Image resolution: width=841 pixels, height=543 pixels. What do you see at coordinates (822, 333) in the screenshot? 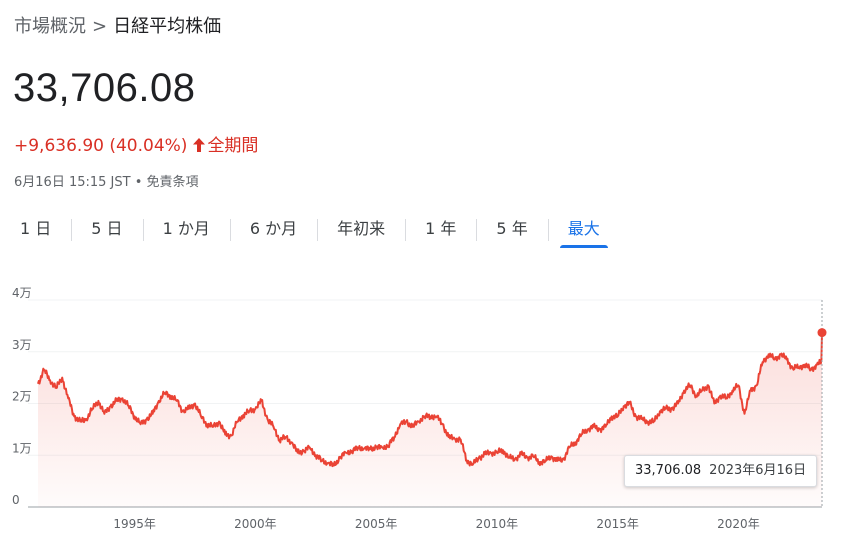
I see `endpoint-marker` at bounding box center [822, 333].